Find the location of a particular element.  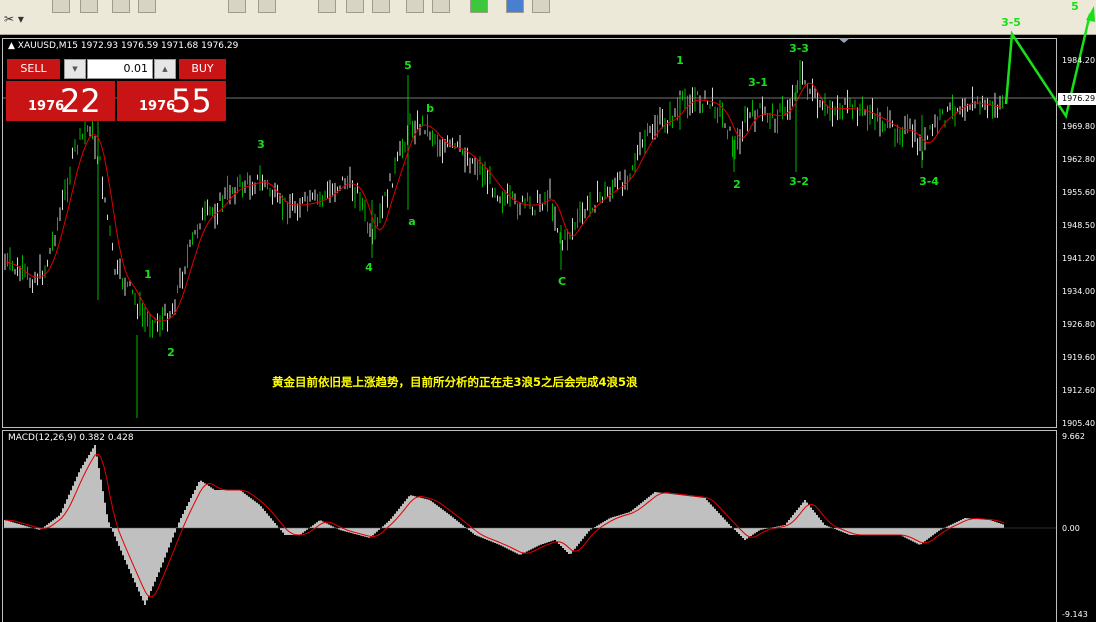

chart-ohlc: 1972.93 1976.59 1971.68 1976.29 is located at coordinates (159, 46).